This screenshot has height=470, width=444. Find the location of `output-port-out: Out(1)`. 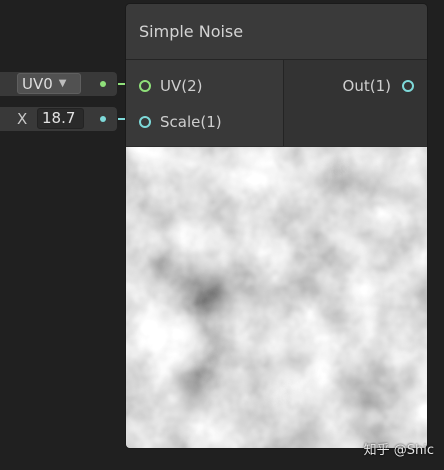

output-port-out: Out(1) is located at coordinates (378, 86).